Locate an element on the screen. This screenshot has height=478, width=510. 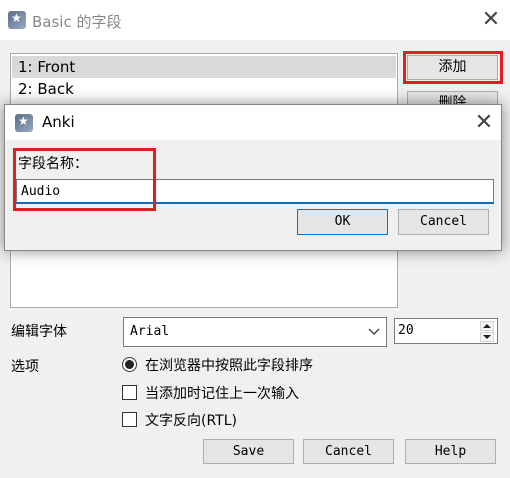
spin-down-icon is located at coordinates (487, 337).